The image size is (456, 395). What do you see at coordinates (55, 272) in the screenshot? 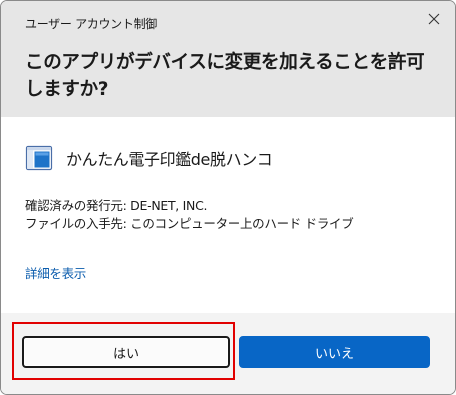
I see `show-details-link: 詳細を表示` at bounding box center [55, 272].